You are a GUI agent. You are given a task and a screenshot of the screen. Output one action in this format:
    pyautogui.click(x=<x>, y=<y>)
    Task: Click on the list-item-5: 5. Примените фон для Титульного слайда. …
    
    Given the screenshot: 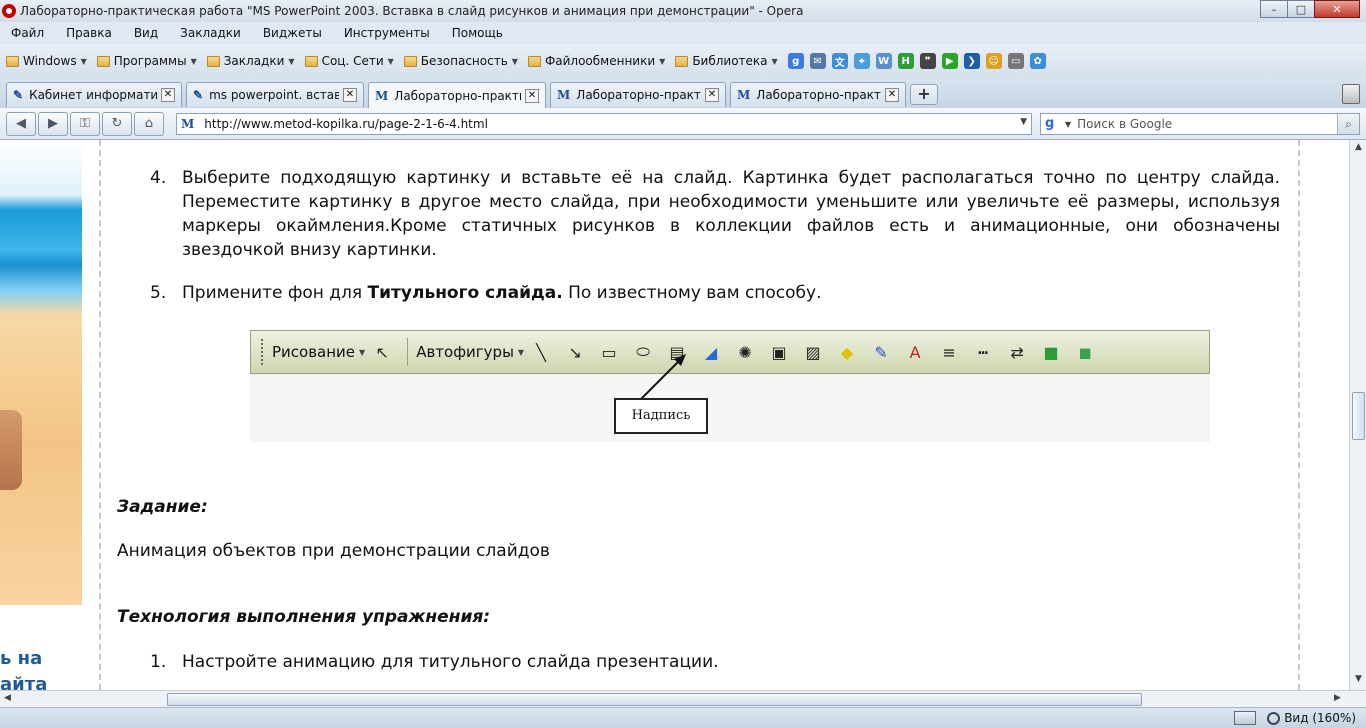 What is the action you would take?
    pyautogui.click(x=715, y=293)
    